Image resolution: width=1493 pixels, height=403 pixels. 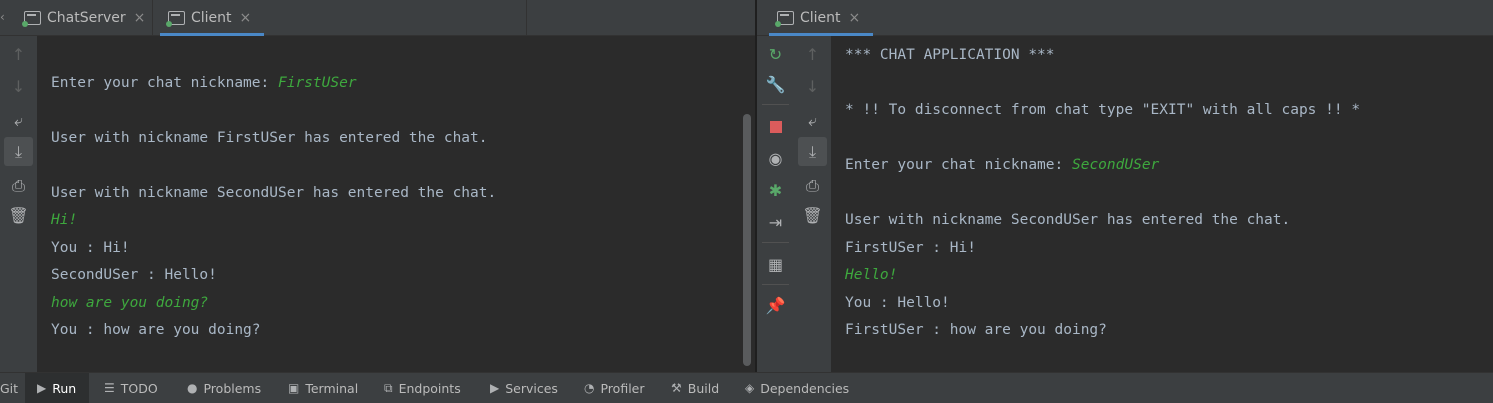 What do you see at coordinates (775, 222) in the screenshot?
I see `exit-icon: ⇥` at bounding box center [775, 222].